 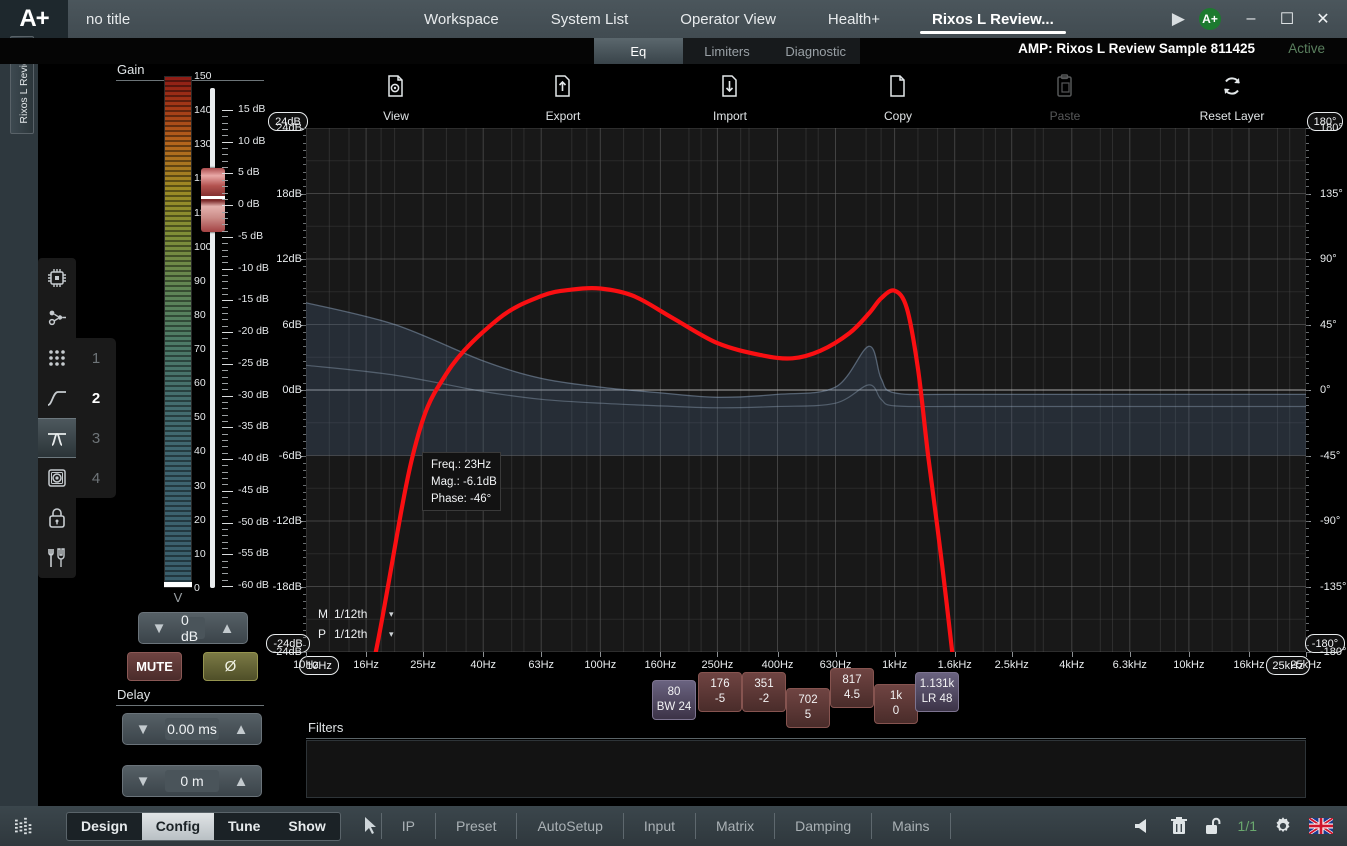 I want to click on rail-lock-button, so click(x=57, y=518).